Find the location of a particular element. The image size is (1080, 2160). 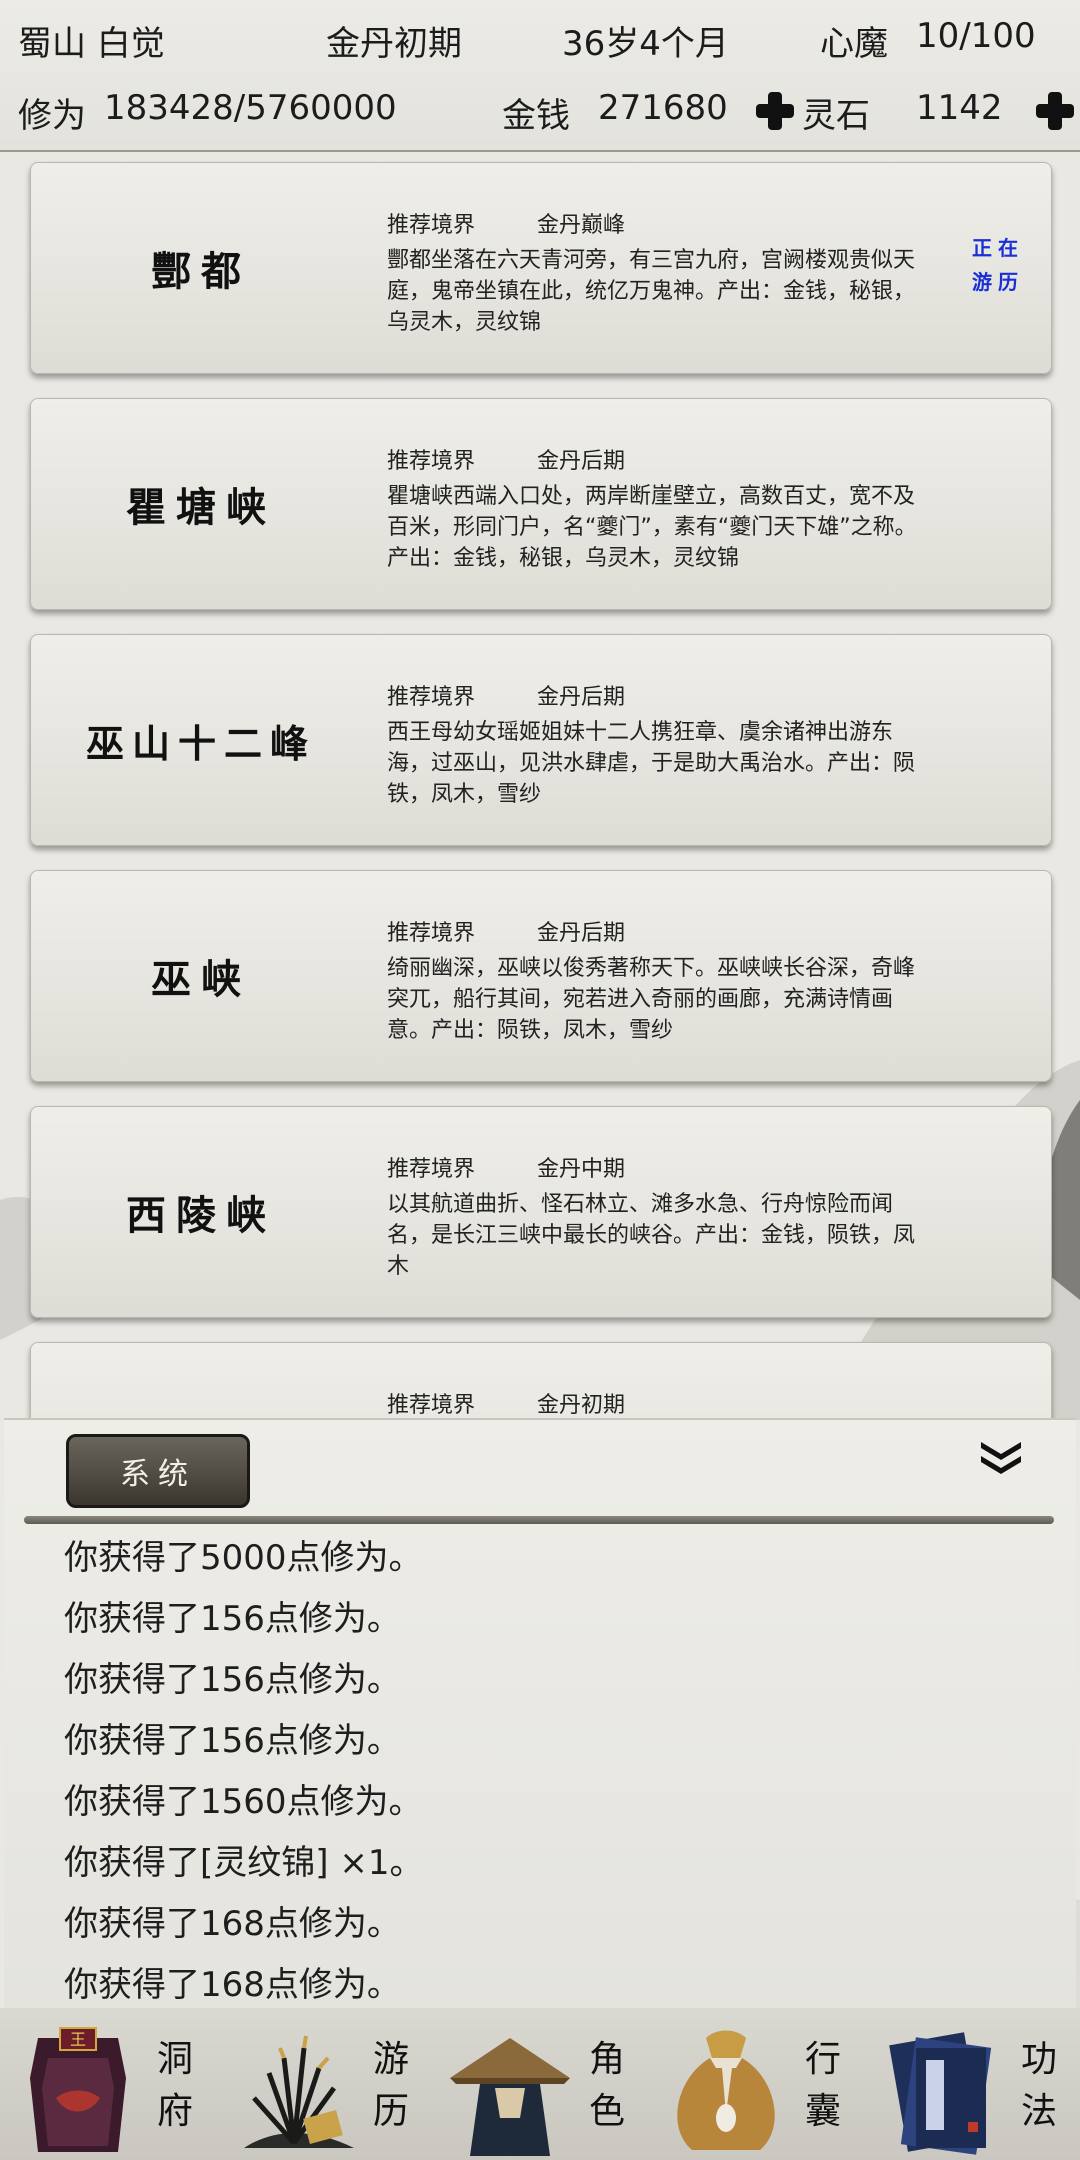

log-entry: 你获得了1560点修为。 is located at coordinates (243, 1802).